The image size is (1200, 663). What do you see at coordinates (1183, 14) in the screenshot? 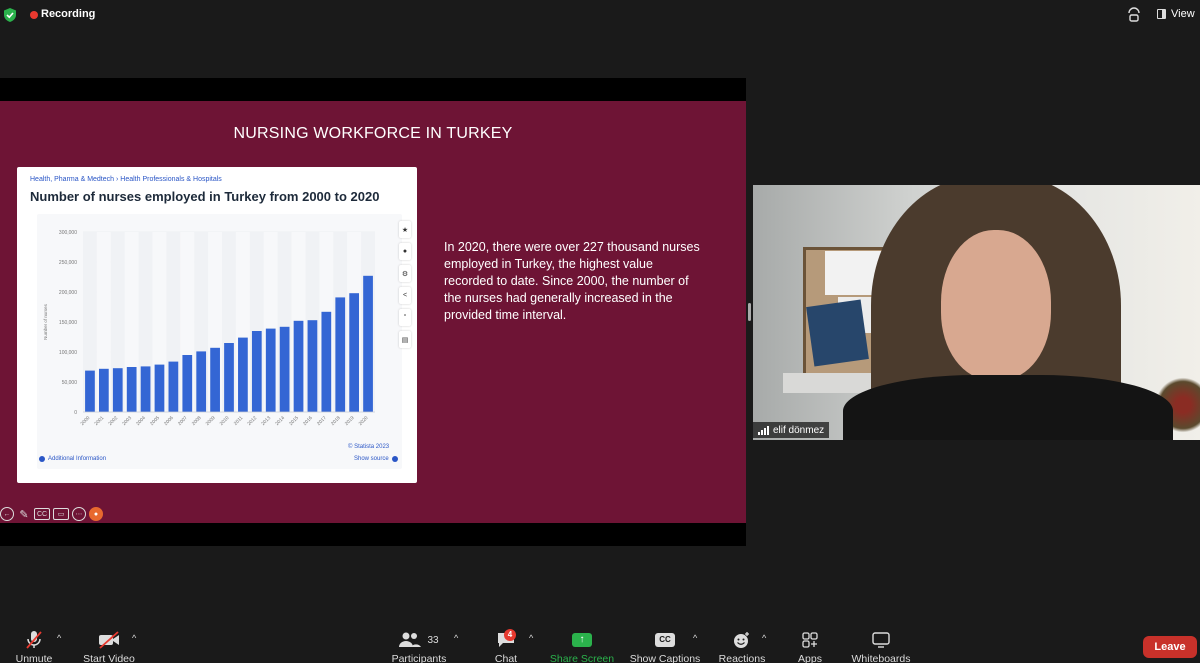
I see `view-label: View` at bounding box center [1183, 14].